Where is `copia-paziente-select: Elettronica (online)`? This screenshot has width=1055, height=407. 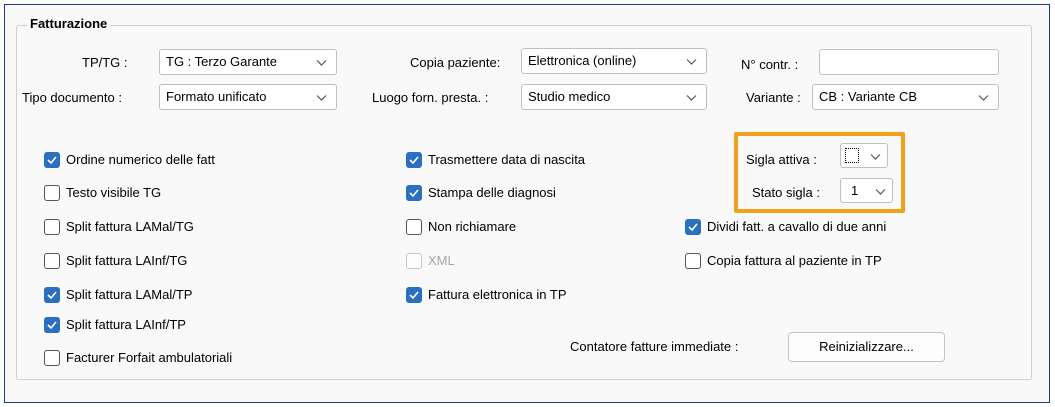 copia-paziente-select: Elettronica (online) is located at coordinates (614, 61).